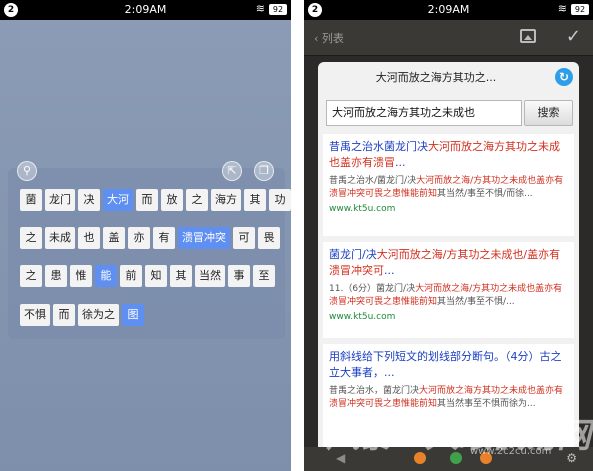 The image size is (593, 471). I want to click on check-icon: ✓, so click(573, 36).